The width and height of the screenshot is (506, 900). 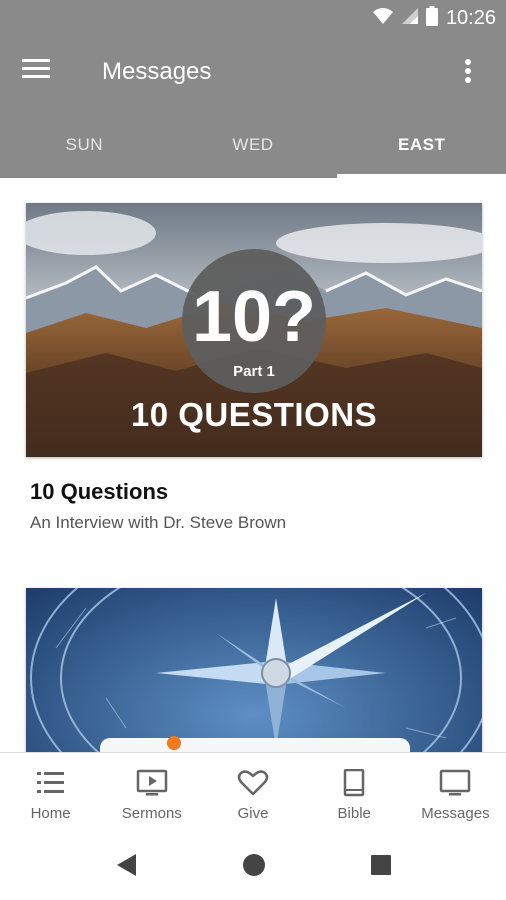 I want to click on badge-small-text: Part 1, so click(x=254, y=371).